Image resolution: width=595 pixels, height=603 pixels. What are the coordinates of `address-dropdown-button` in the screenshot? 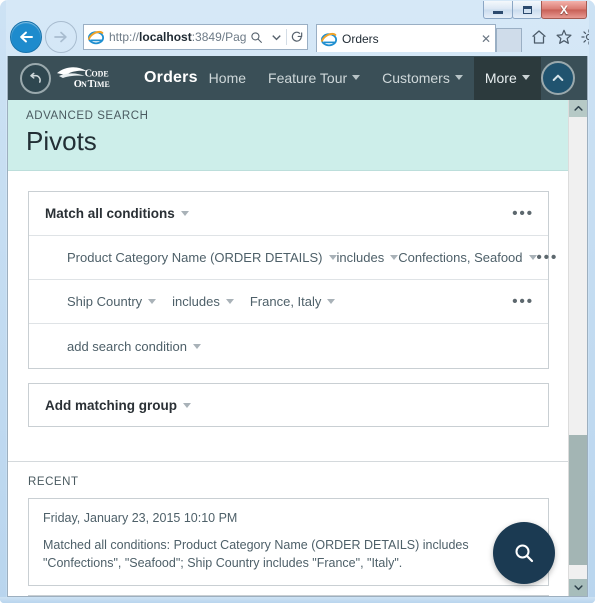 It's located at (276, 37).